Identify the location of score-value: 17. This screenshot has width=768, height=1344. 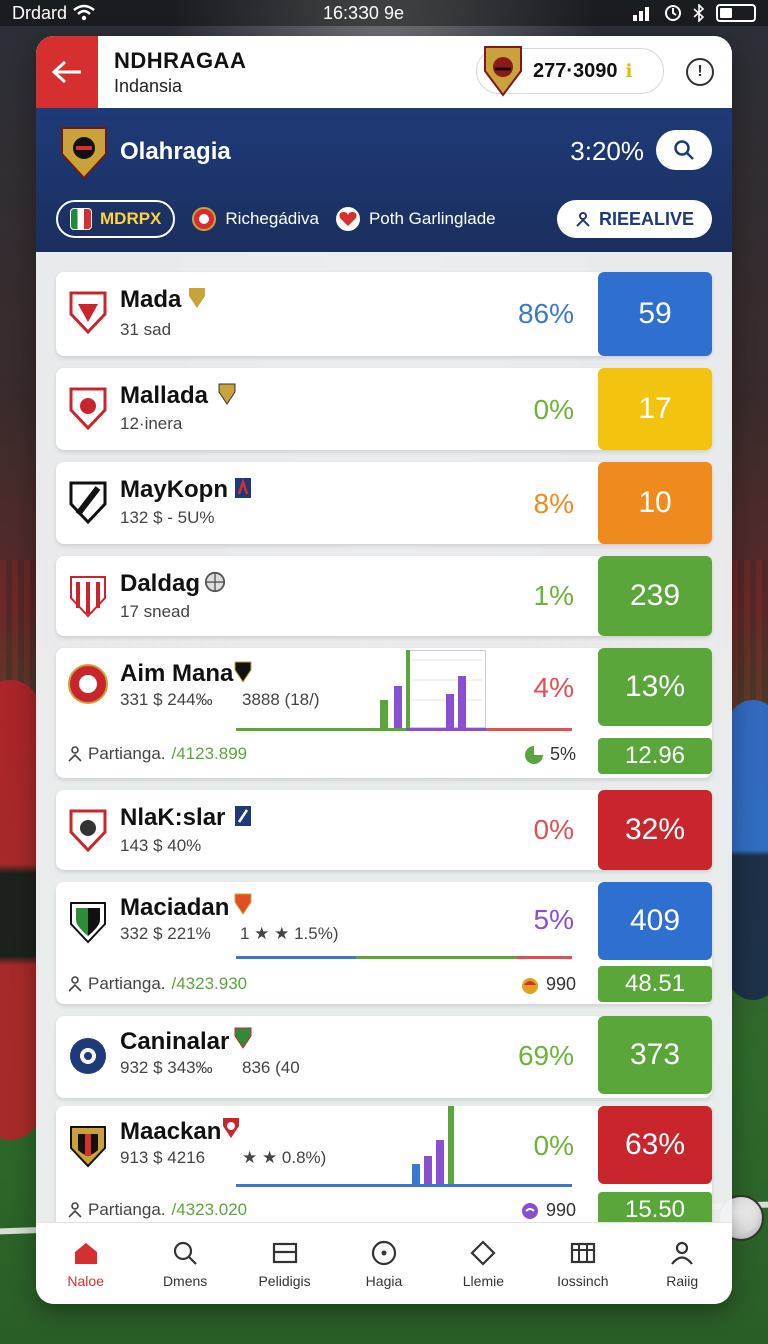
(655, 408).